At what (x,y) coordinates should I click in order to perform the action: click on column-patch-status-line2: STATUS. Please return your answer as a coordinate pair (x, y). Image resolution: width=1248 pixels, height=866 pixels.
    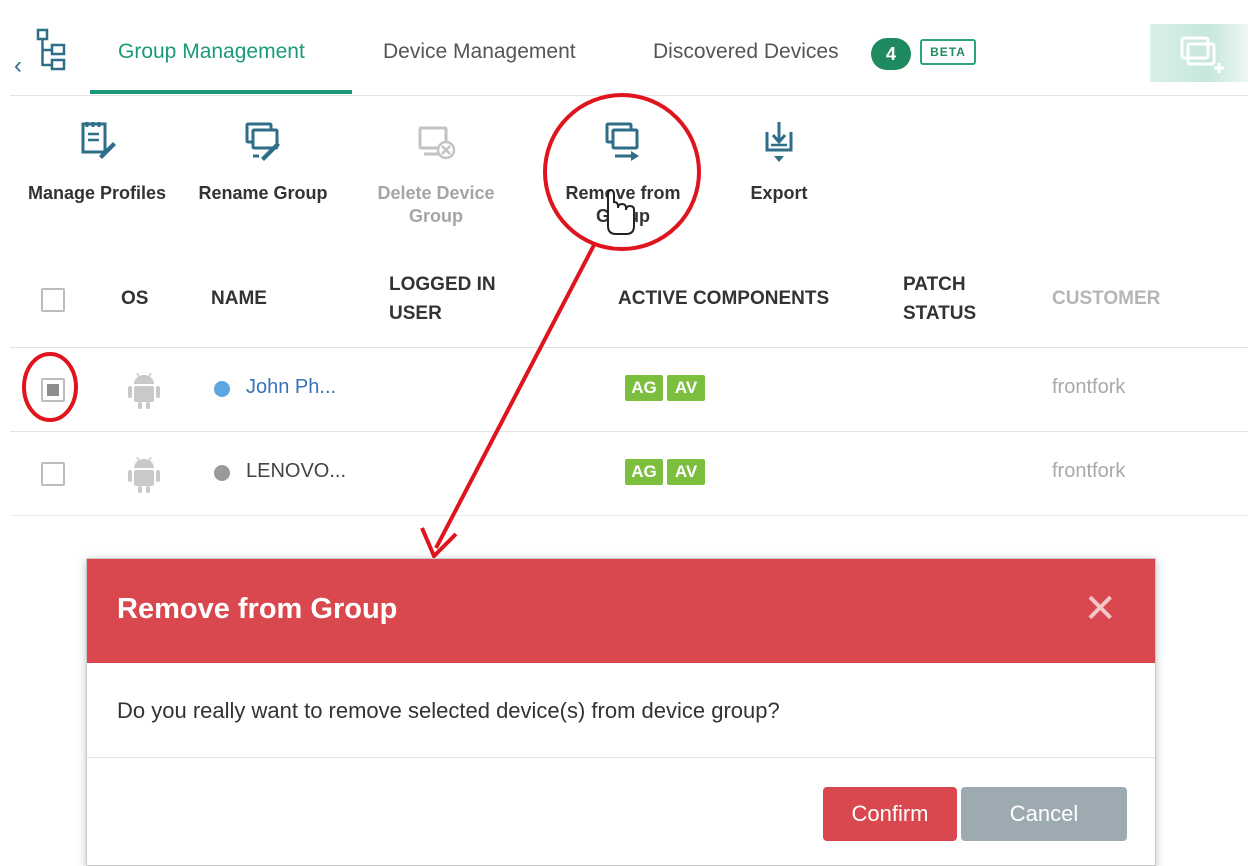
    Looking at the image, I should click on (940, 313).